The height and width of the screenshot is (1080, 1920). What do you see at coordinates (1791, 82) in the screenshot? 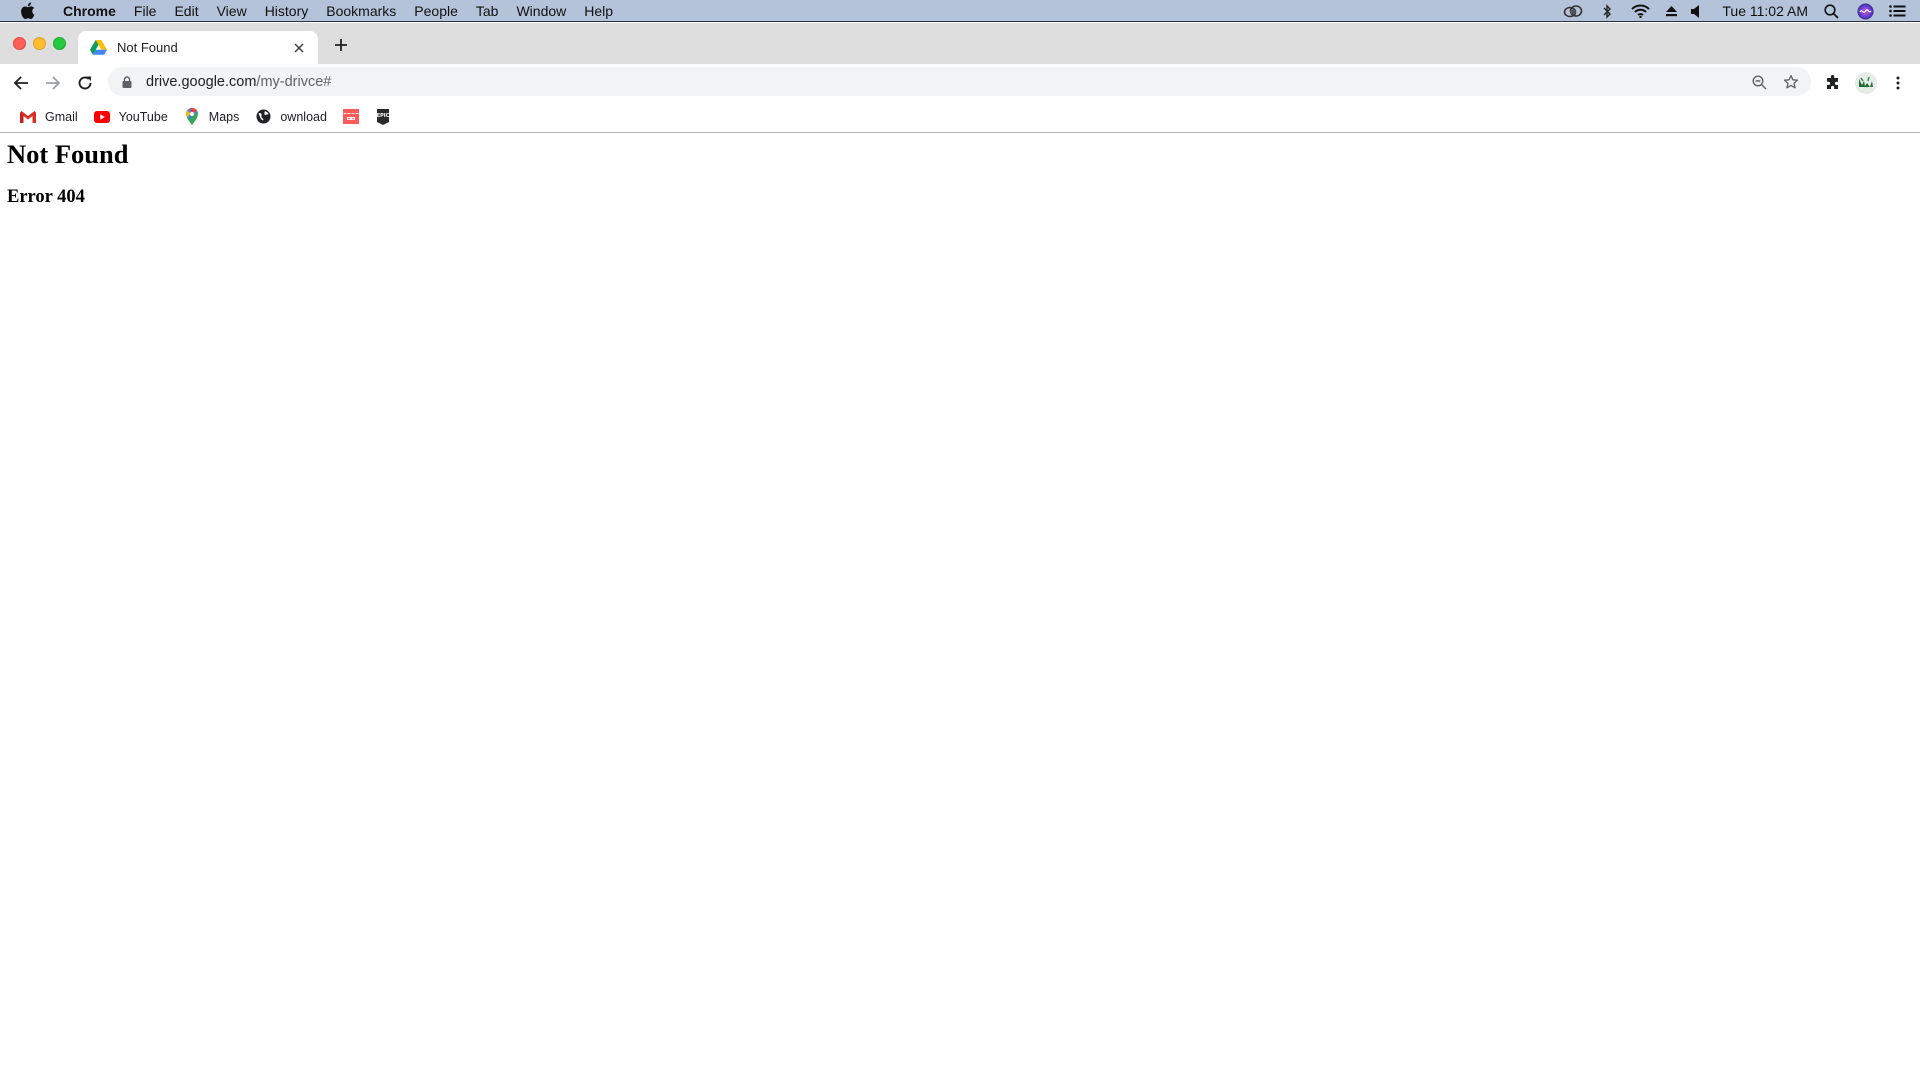
I see `bookmark-star-icon` at bounding box center [1791, 82].